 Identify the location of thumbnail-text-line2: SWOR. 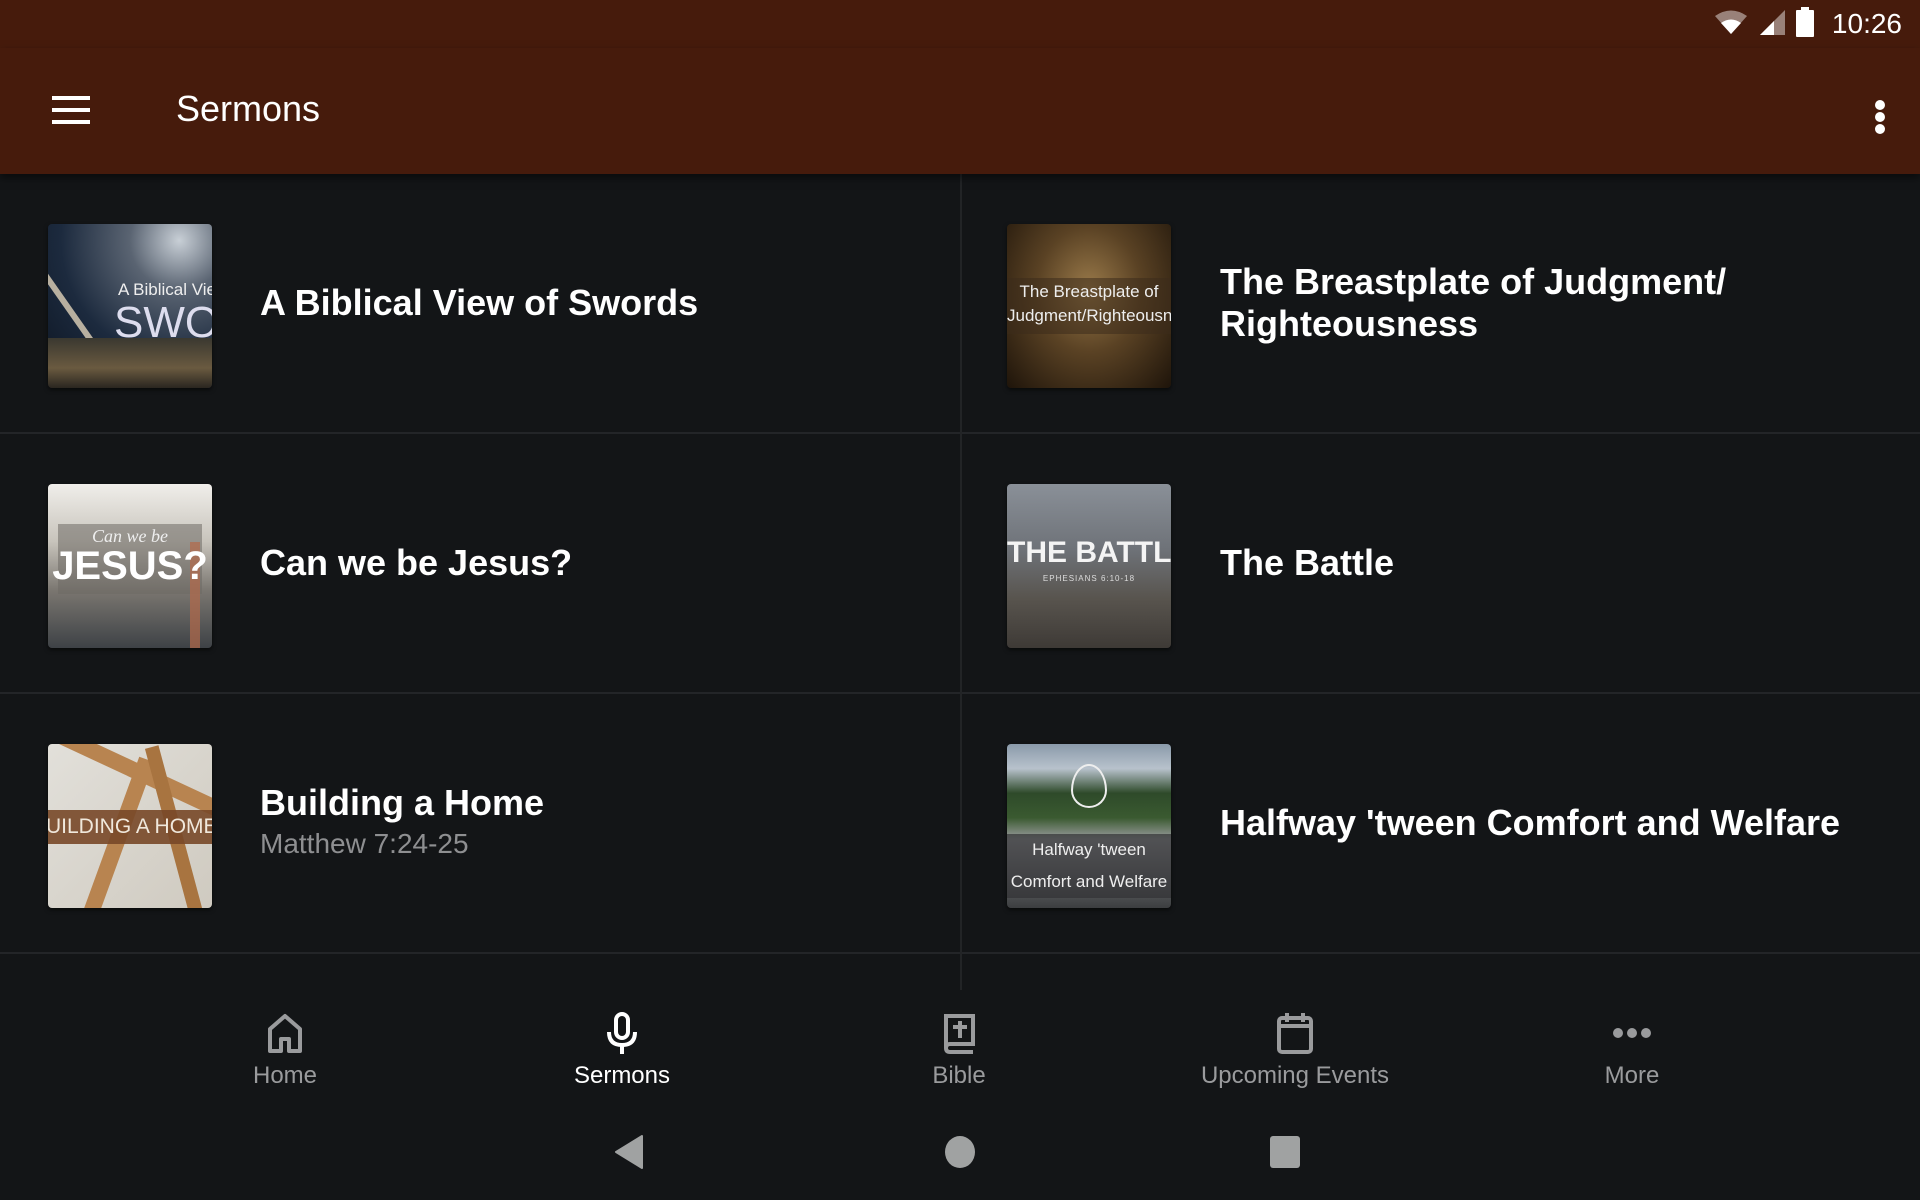
(163, 322).